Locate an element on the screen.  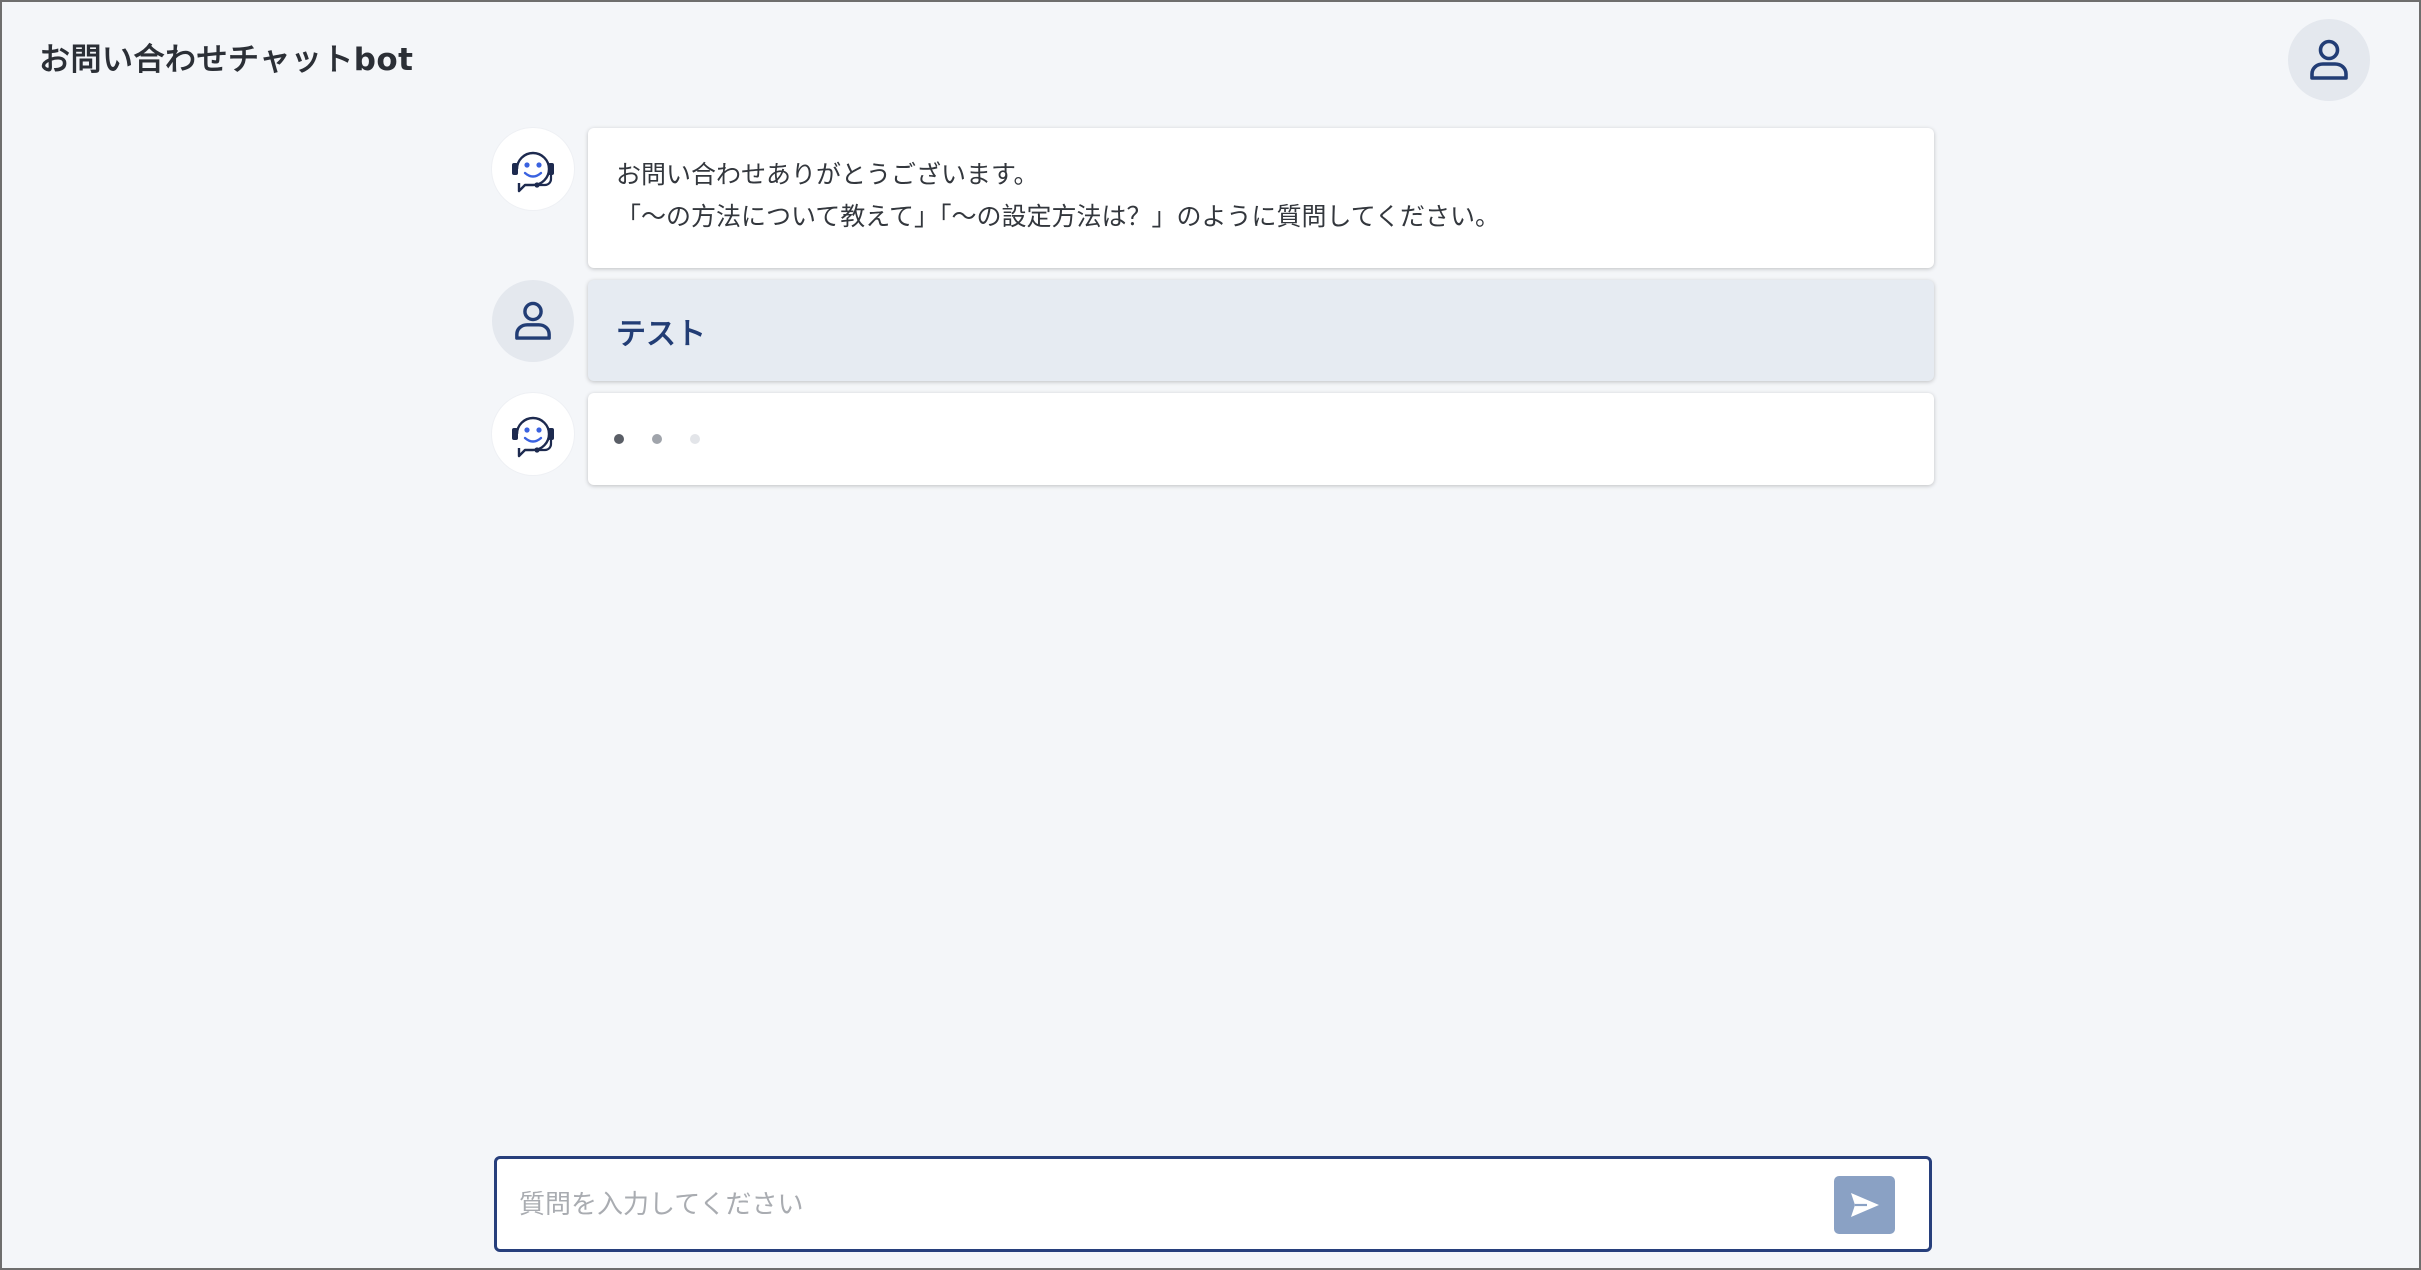
message-text: 「～の方法について教えて」「～の設定方法は？」のように質問してください。 is located at coordinates (1058, 216).